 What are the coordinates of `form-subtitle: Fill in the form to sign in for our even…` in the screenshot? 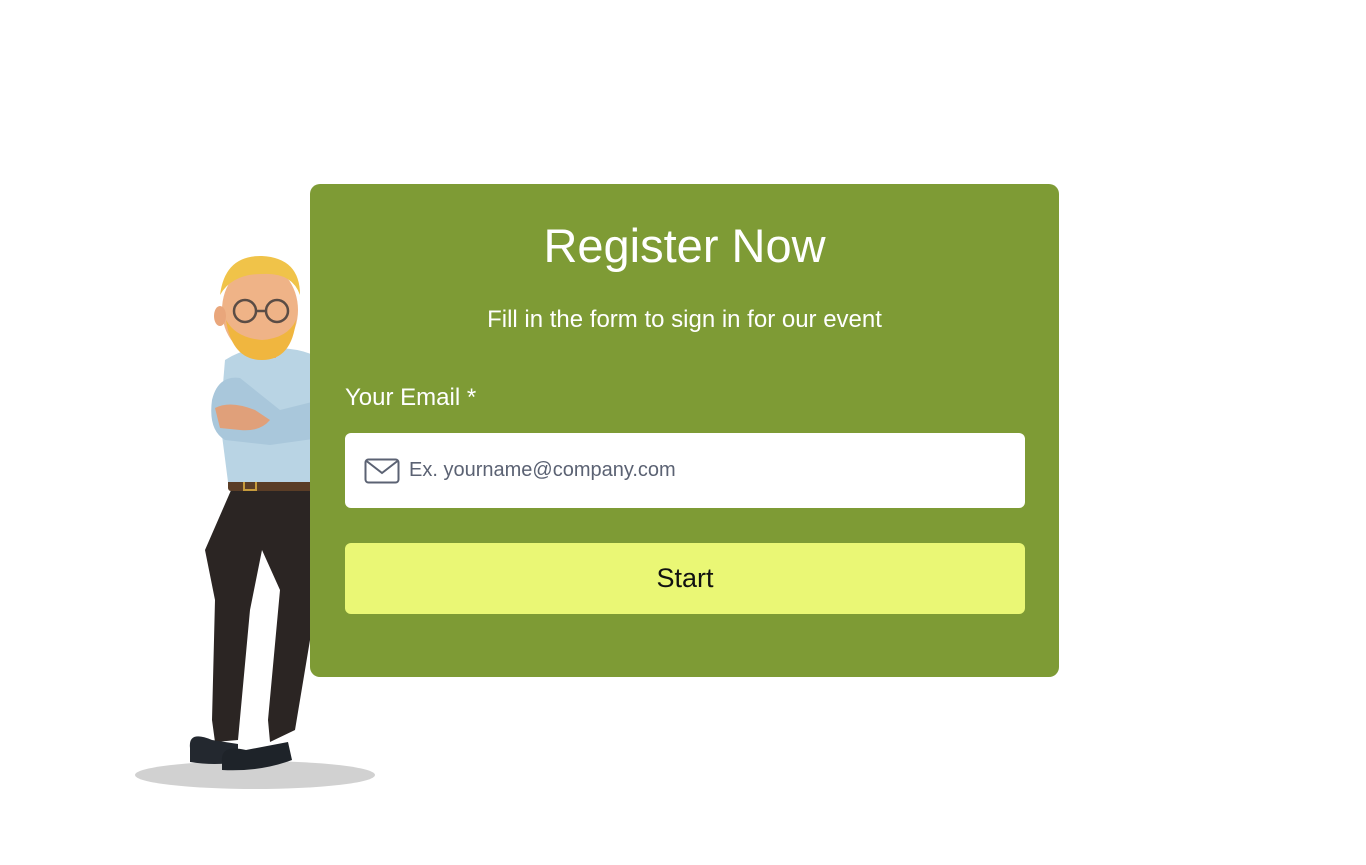 It's located at (684, 319).